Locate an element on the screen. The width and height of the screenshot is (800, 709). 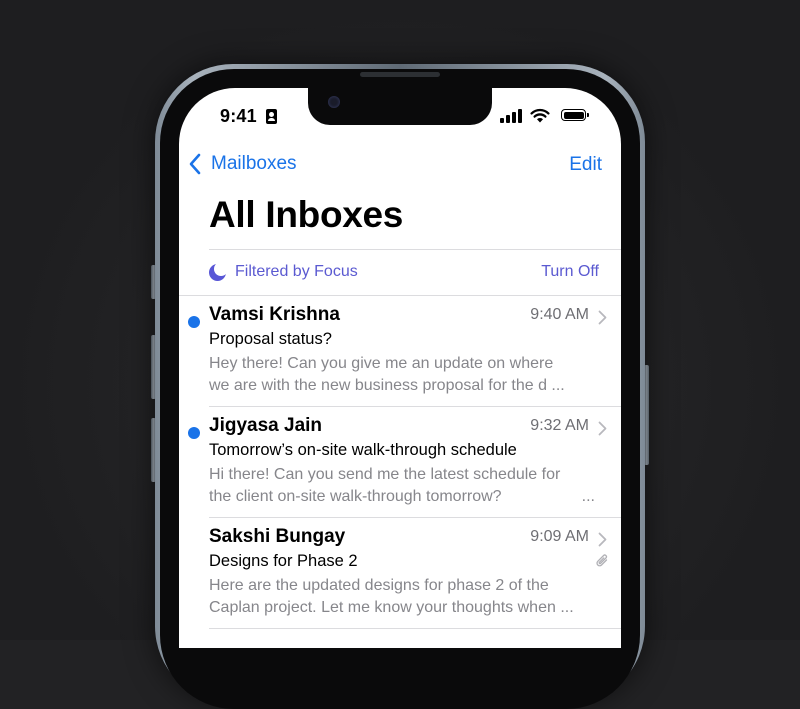
message-subject: Designs for Phase 2 is located at coordinates (283, 561).